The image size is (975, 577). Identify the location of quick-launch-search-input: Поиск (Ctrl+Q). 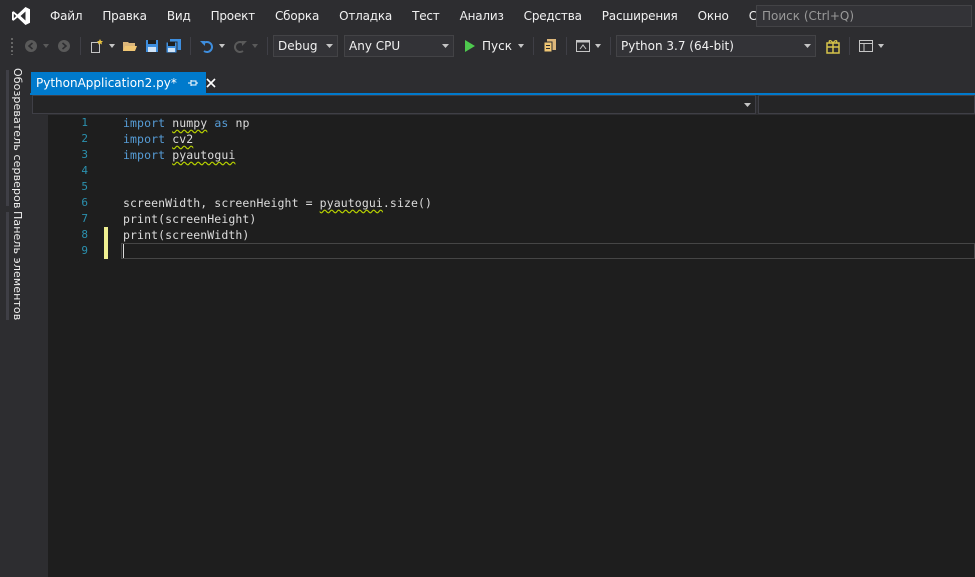
(864, 16).